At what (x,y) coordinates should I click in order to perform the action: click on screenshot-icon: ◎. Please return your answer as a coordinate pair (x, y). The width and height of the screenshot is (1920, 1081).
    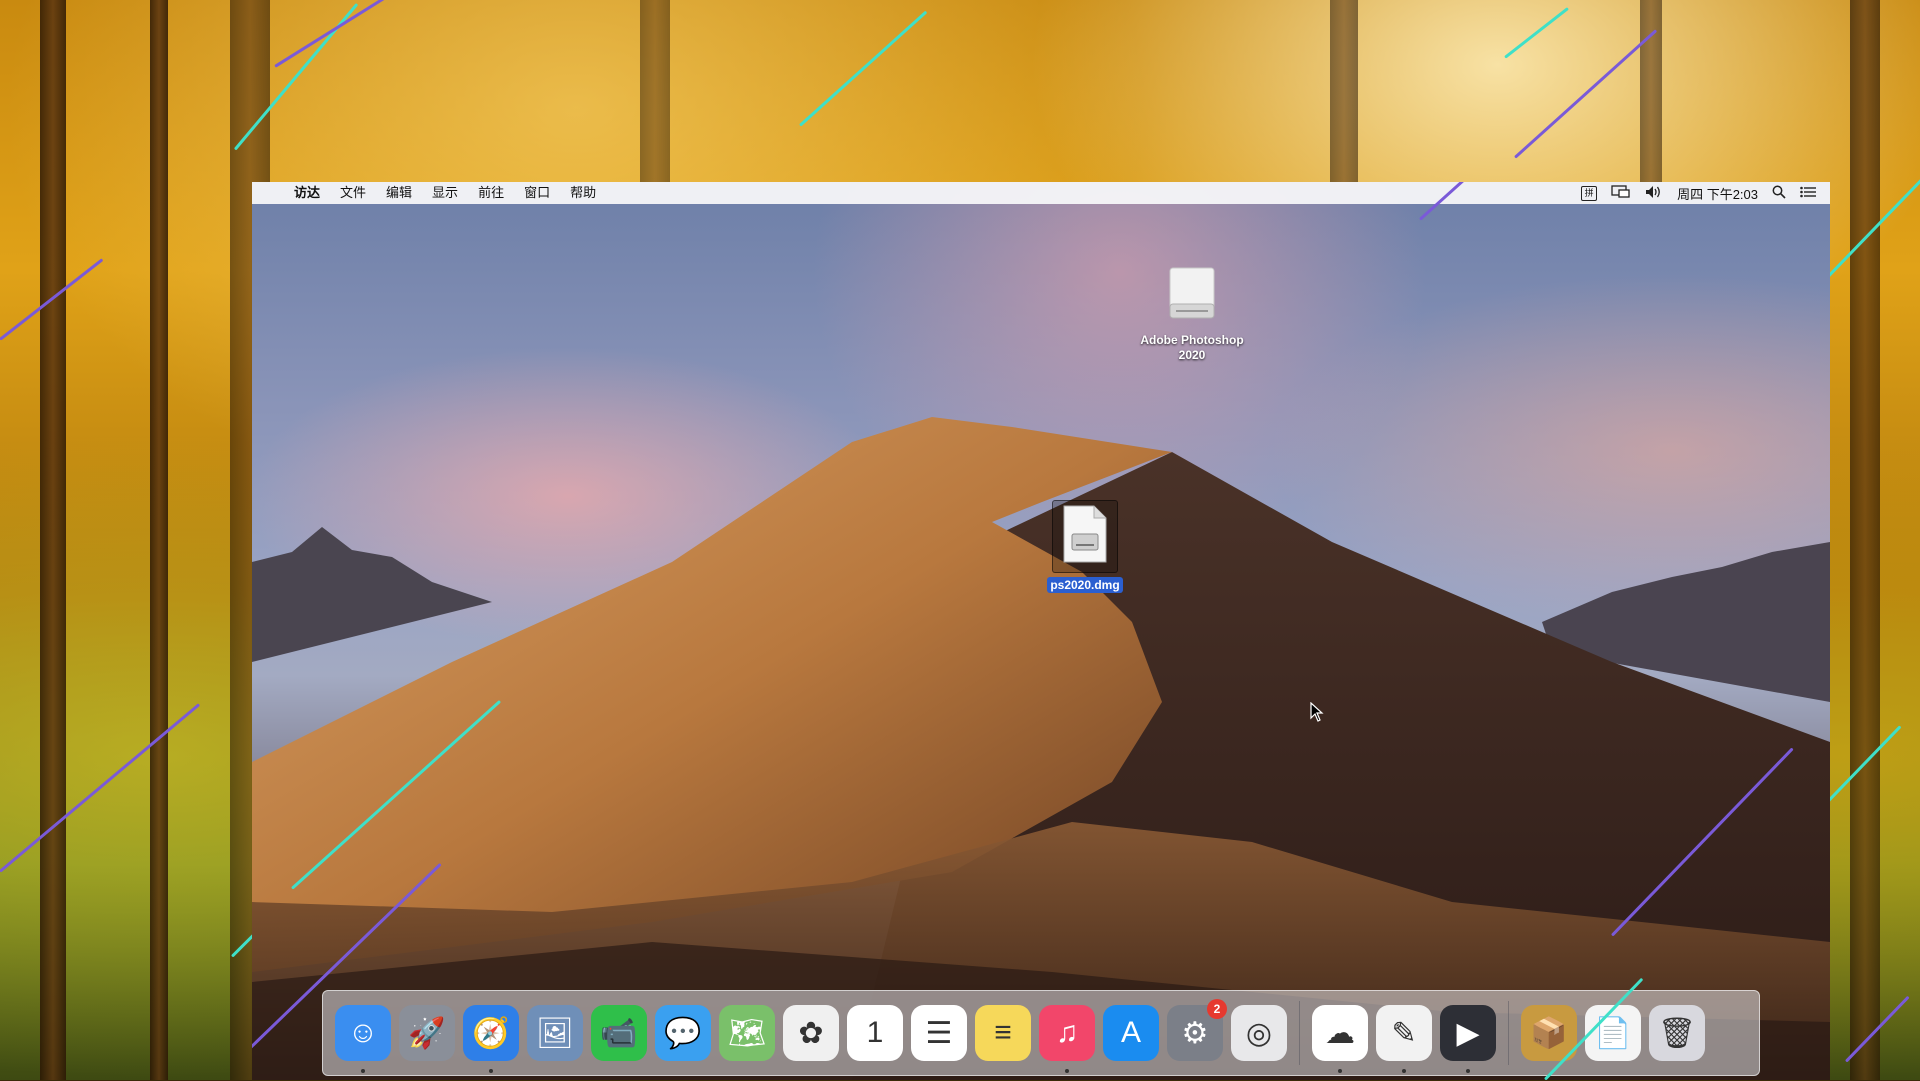
    Looking at the image, I should click on (1259, 1033).